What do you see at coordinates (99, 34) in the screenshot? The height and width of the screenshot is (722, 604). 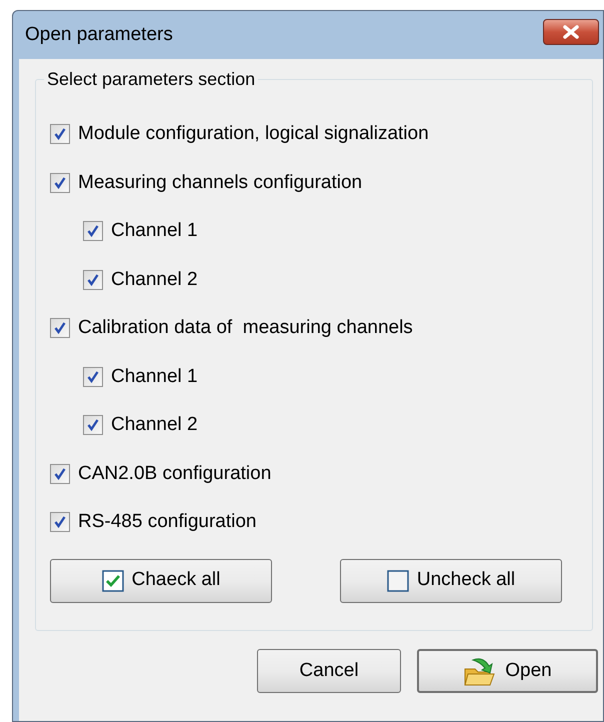 I see `window-title: Open parameters` at bounding box center [99, 34].